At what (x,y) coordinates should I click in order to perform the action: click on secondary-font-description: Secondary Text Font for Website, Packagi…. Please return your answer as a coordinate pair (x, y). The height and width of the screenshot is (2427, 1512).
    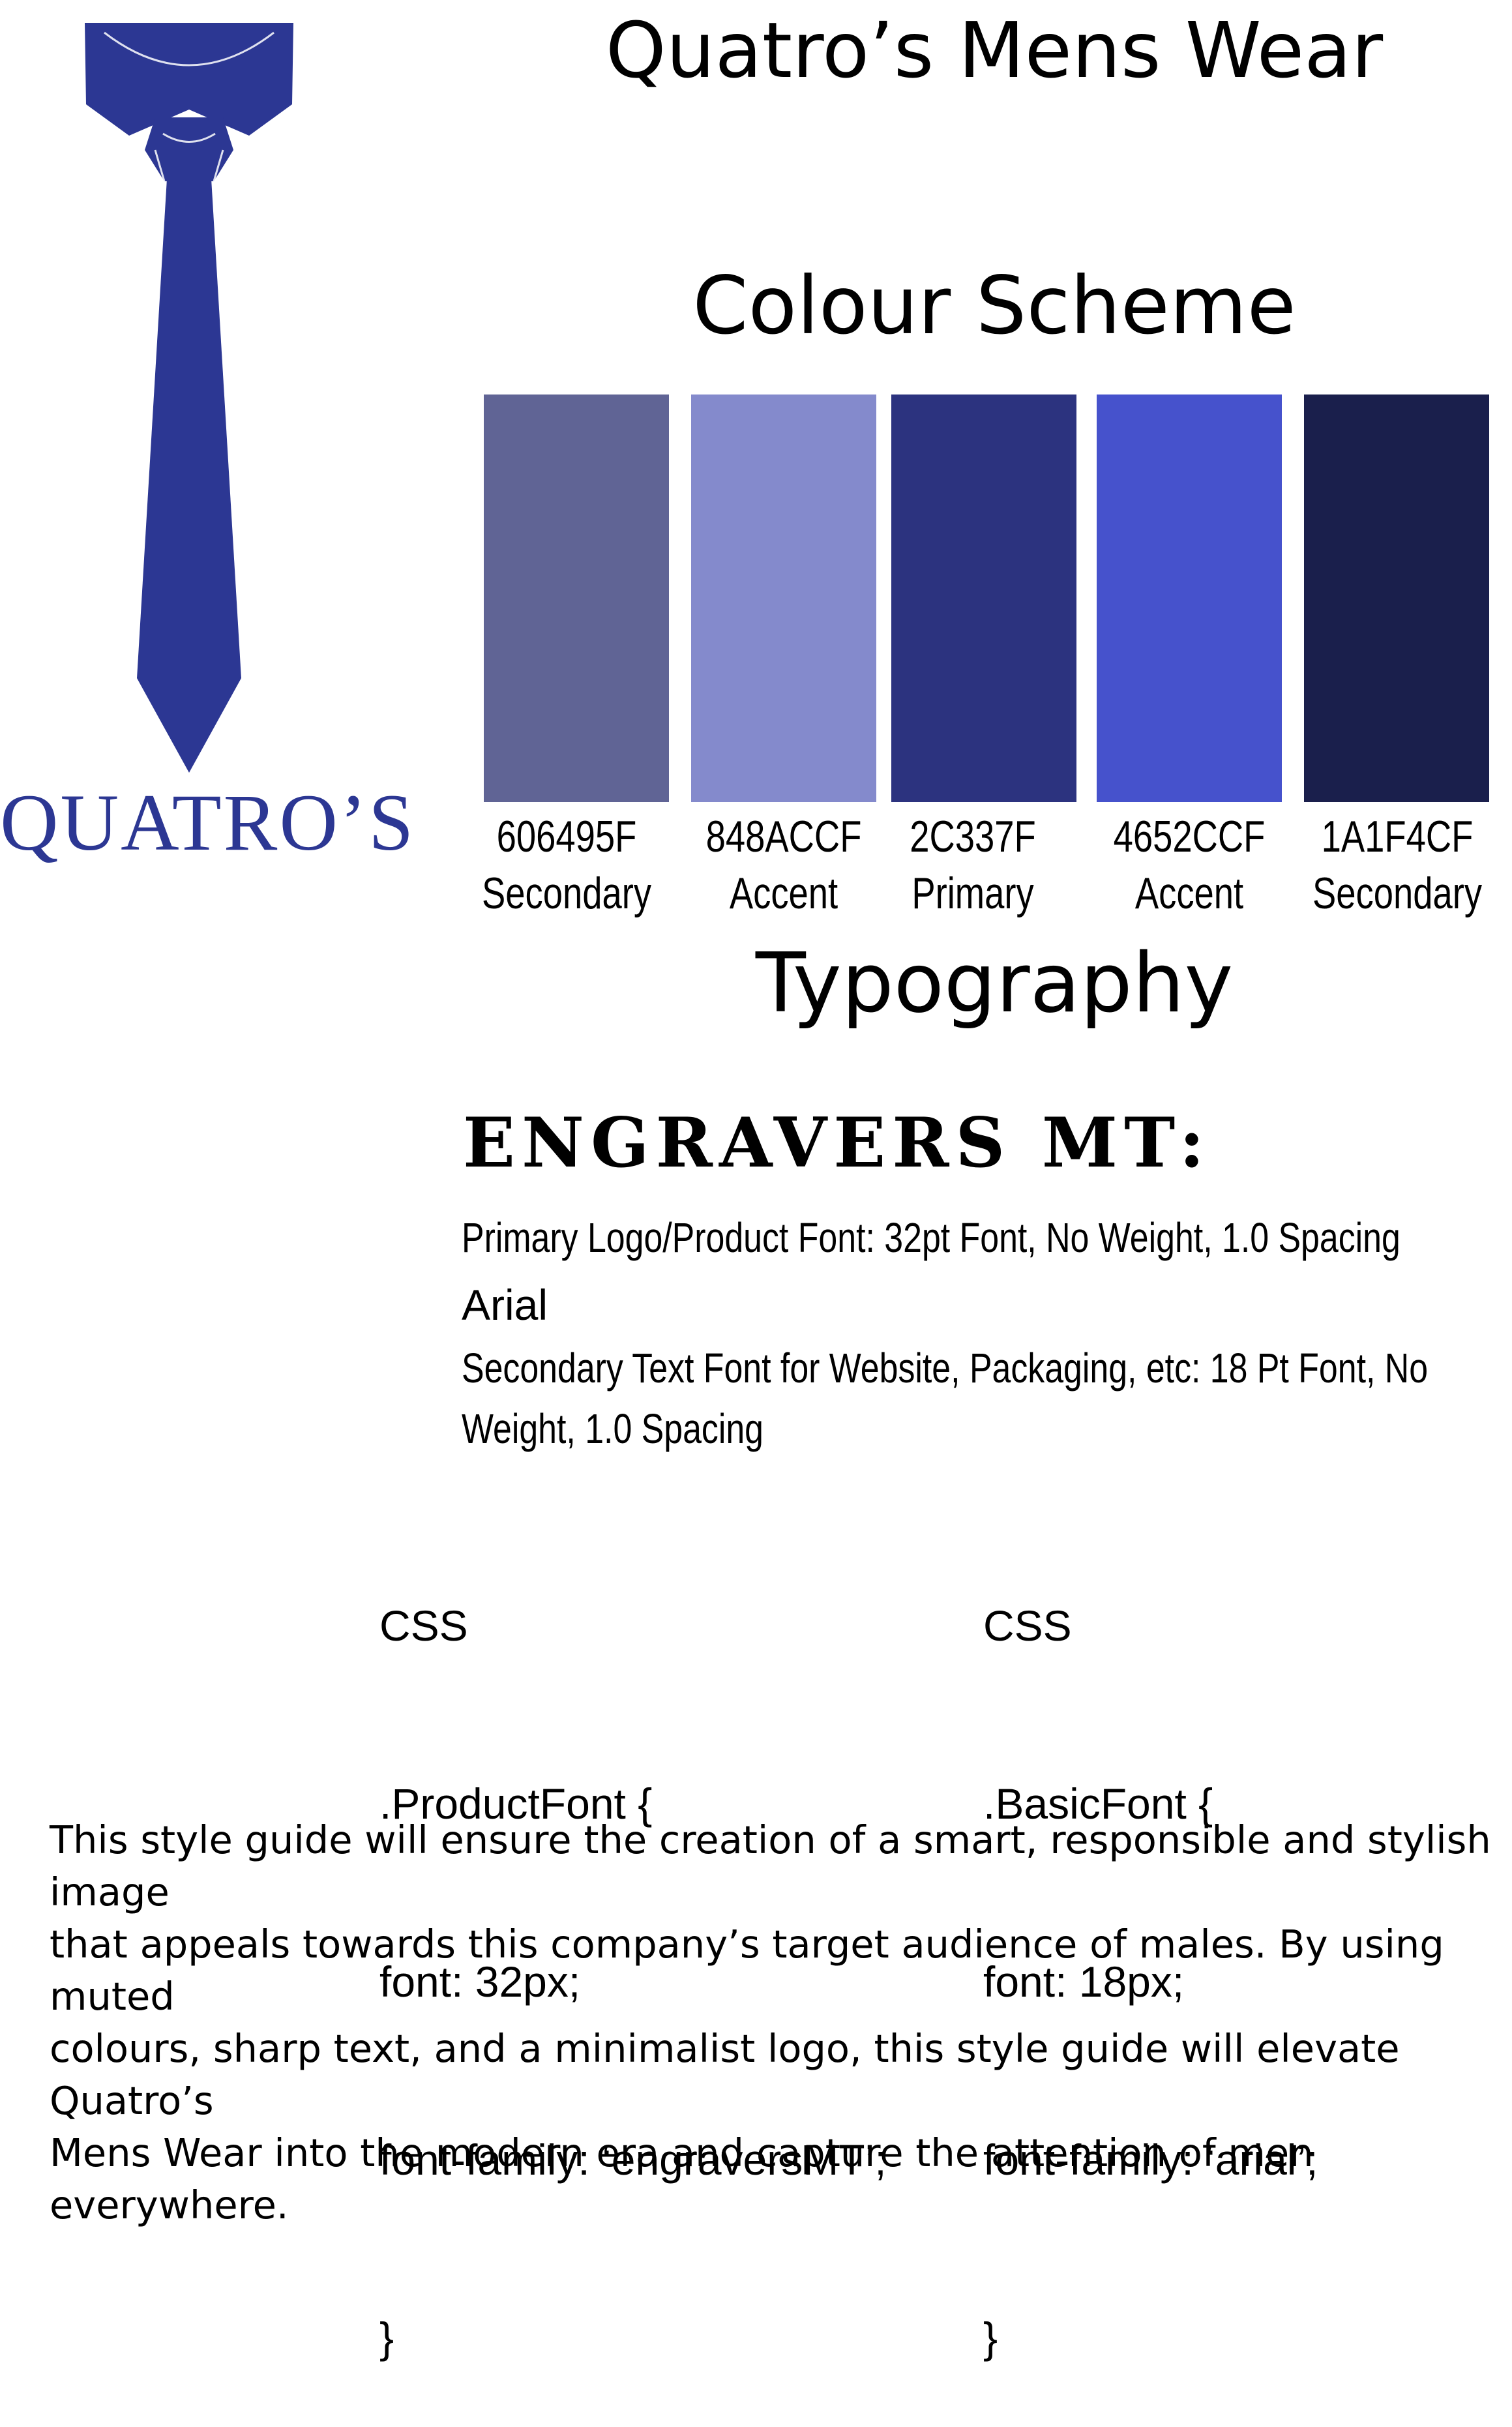
    Looking at the image, I should click on (945, 1399).